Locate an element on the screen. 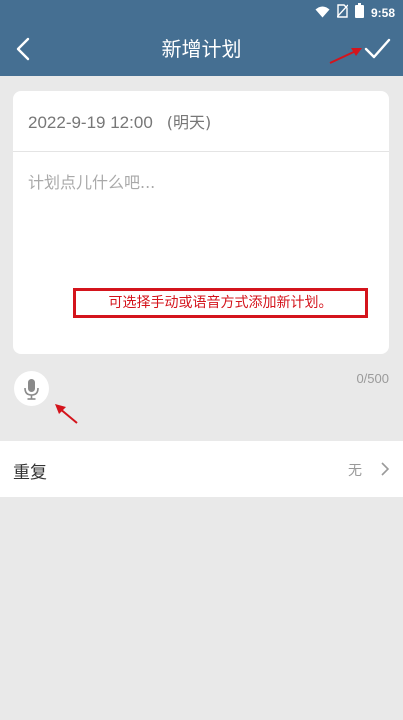  repeat-value: 无 is located at coordinates (355, 471).